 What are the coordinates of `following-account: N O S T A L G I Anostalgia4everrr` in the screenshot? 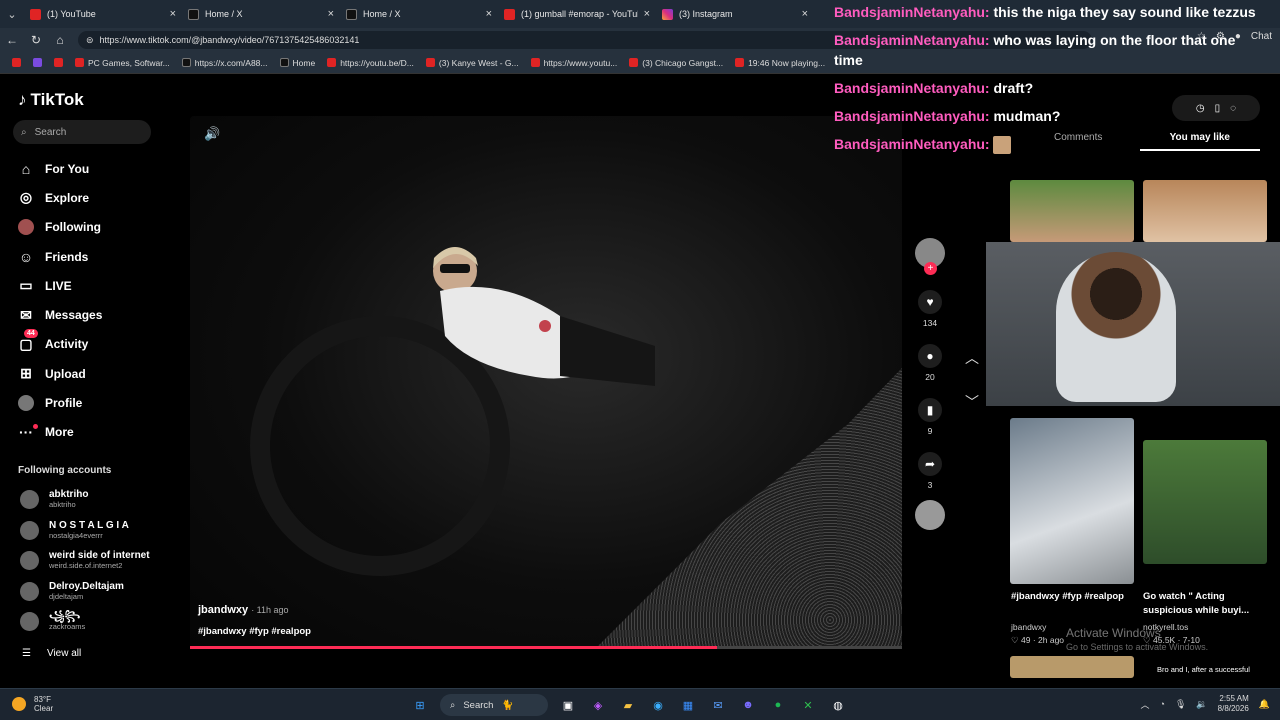 It's located at (74, 530).